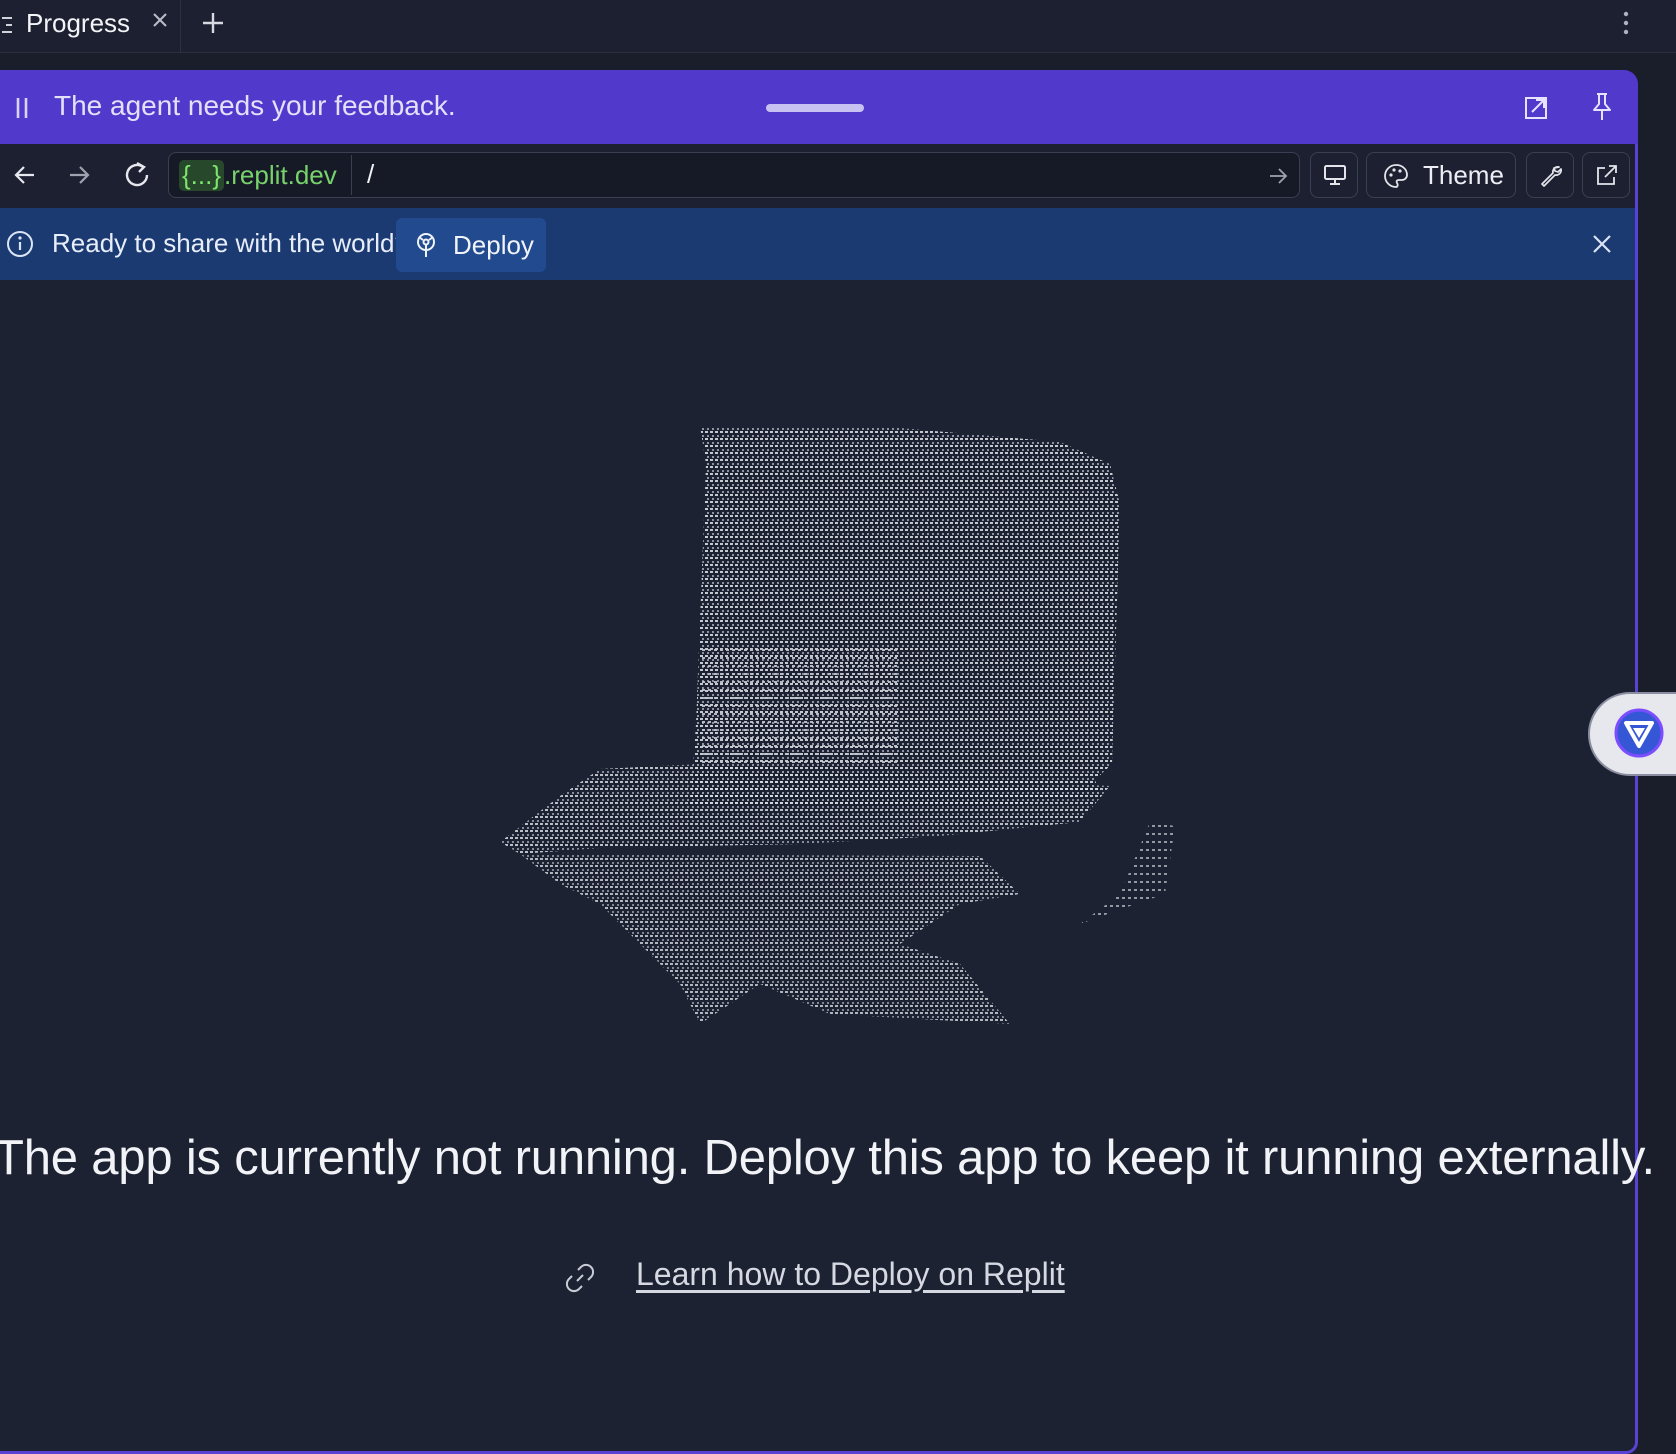 The height and width of the screenshot is (1454, 1676). Describe the element at coordinates (817, 244) in the screenshot. I see `deploy-banner: Ready to share with the world? Deploy` at that location.